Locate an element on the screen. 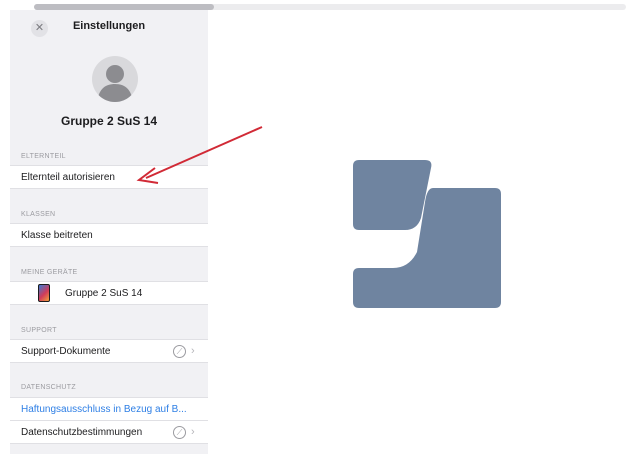  schoolwork-logo-icon is located at coordinates (427, 234).